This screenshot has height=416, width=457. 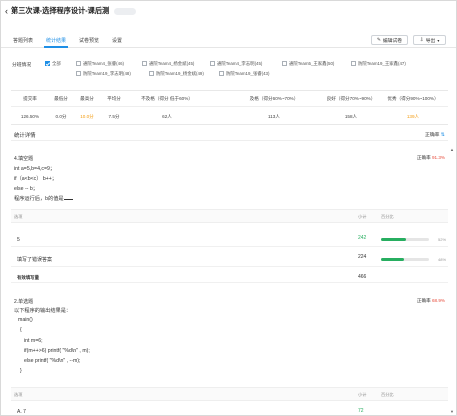 I want to click on question-text-line: 程序运行后，b的值是, so click(x=44, y=198).